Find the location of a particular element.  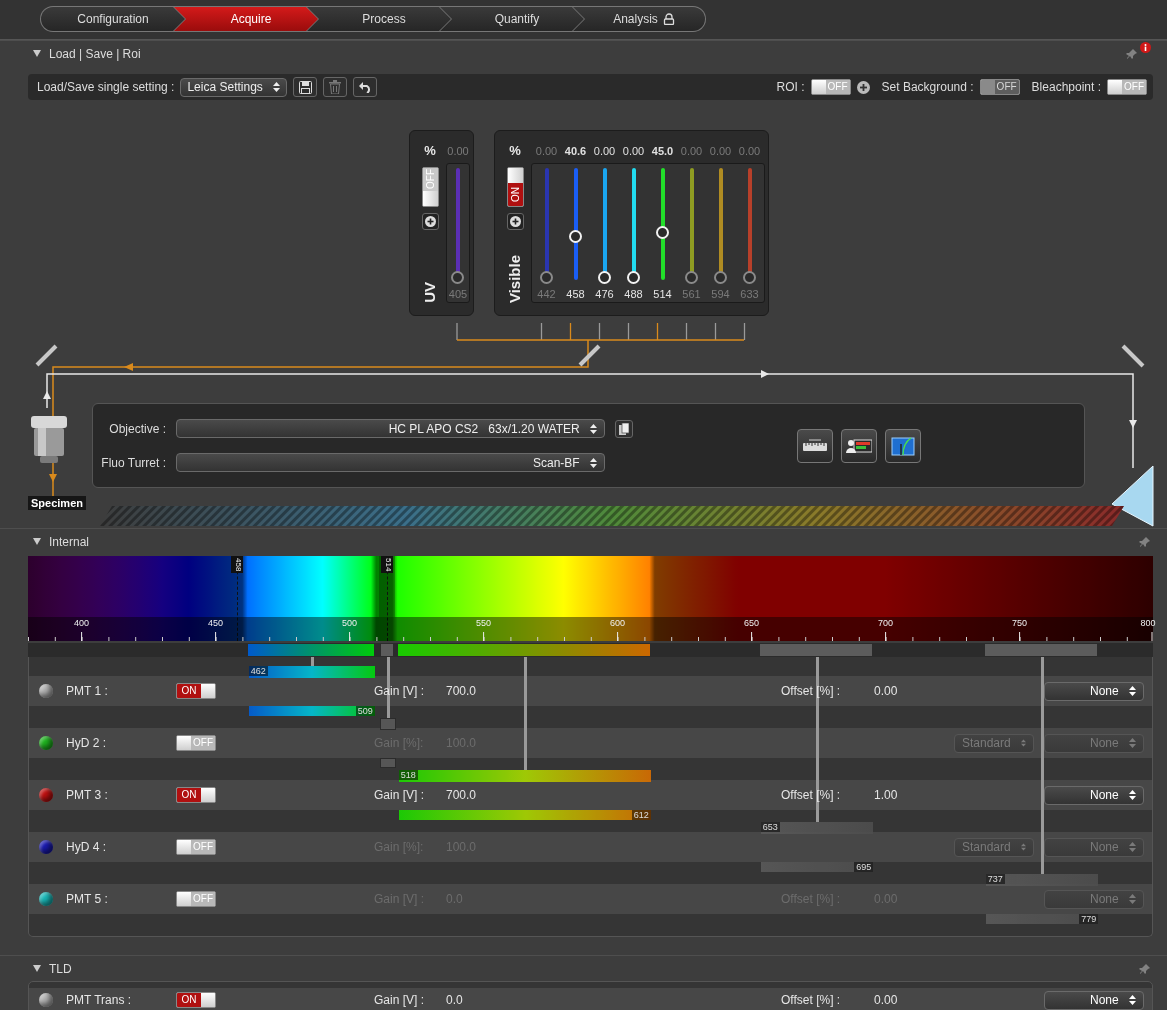

display-icon is located at coordinates (903, 445).